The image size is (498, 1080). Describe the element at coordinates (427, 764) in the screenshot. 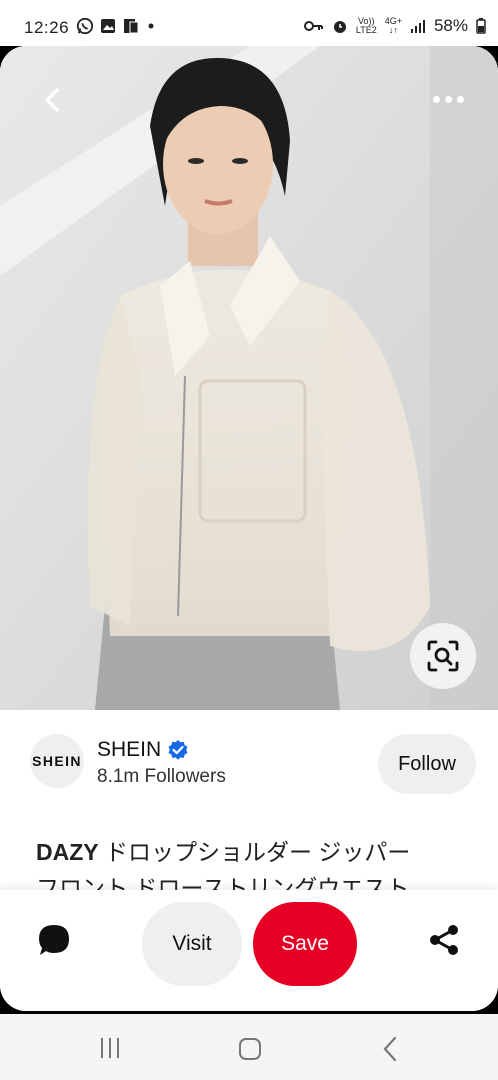

I see `follow-button: Follow` at that location.